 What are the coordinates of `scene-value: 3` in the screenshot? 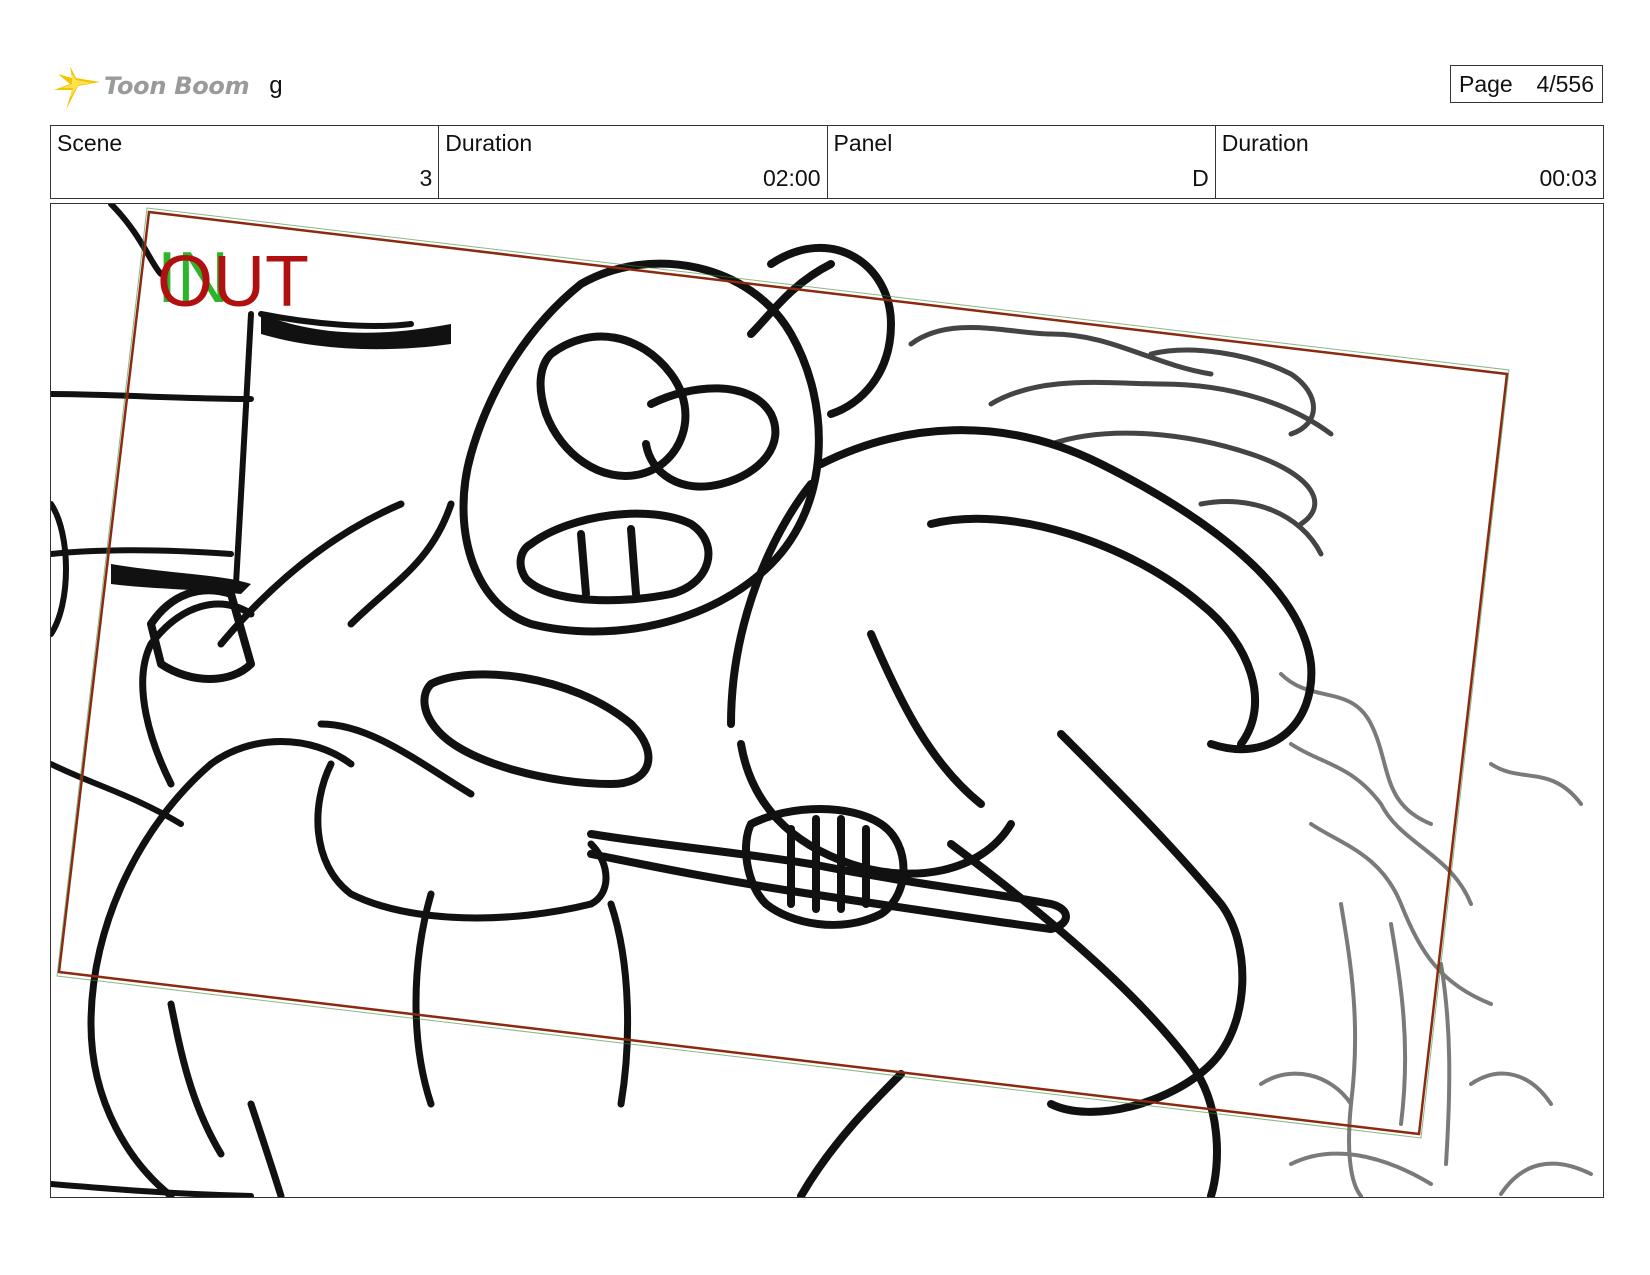 It's located at (426, 178).